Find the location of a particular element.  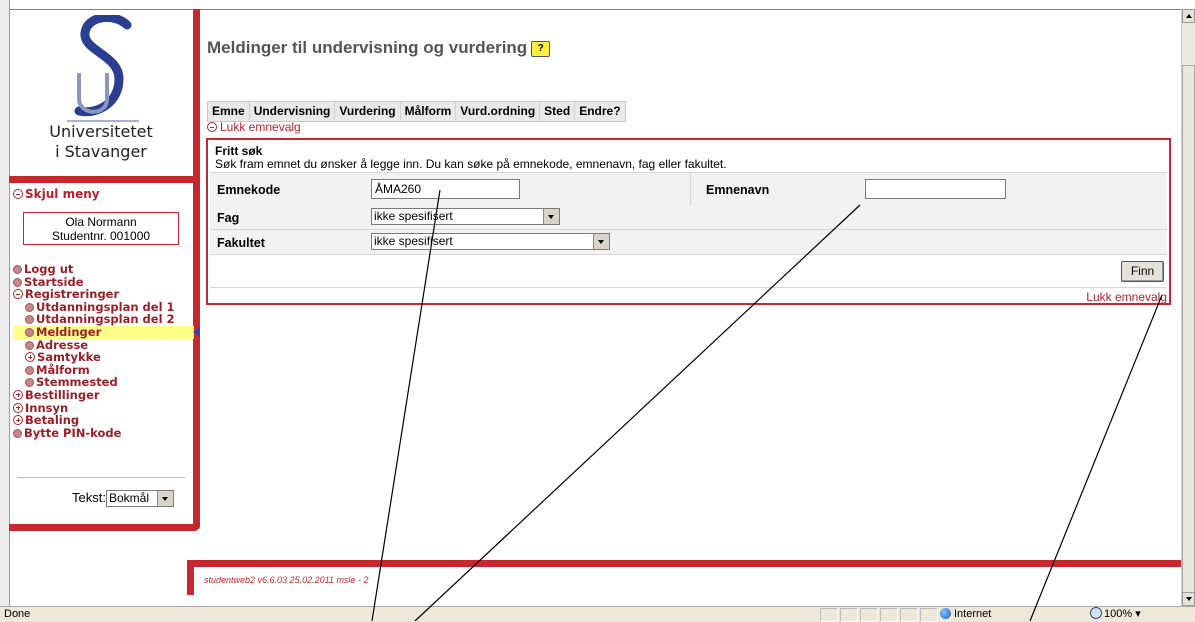

security-zone: Internet is located at coordinates (965, 614).